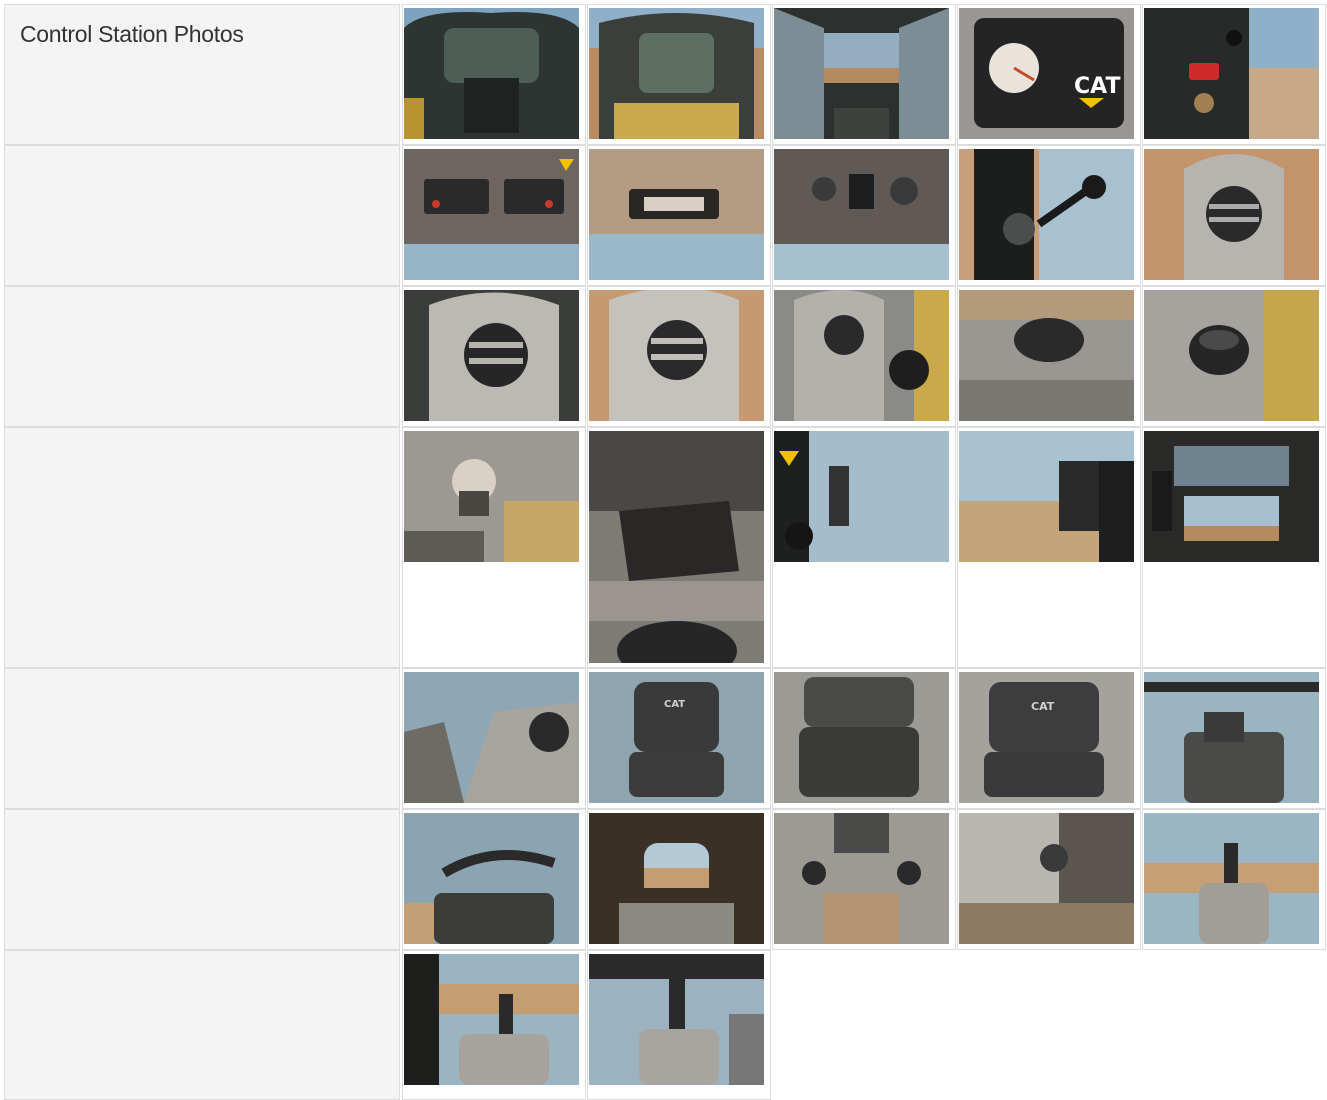 The width and height of the screenshot is (1327, 1100). I want to click on section-title: Control Station Photos, so click(132, 34).